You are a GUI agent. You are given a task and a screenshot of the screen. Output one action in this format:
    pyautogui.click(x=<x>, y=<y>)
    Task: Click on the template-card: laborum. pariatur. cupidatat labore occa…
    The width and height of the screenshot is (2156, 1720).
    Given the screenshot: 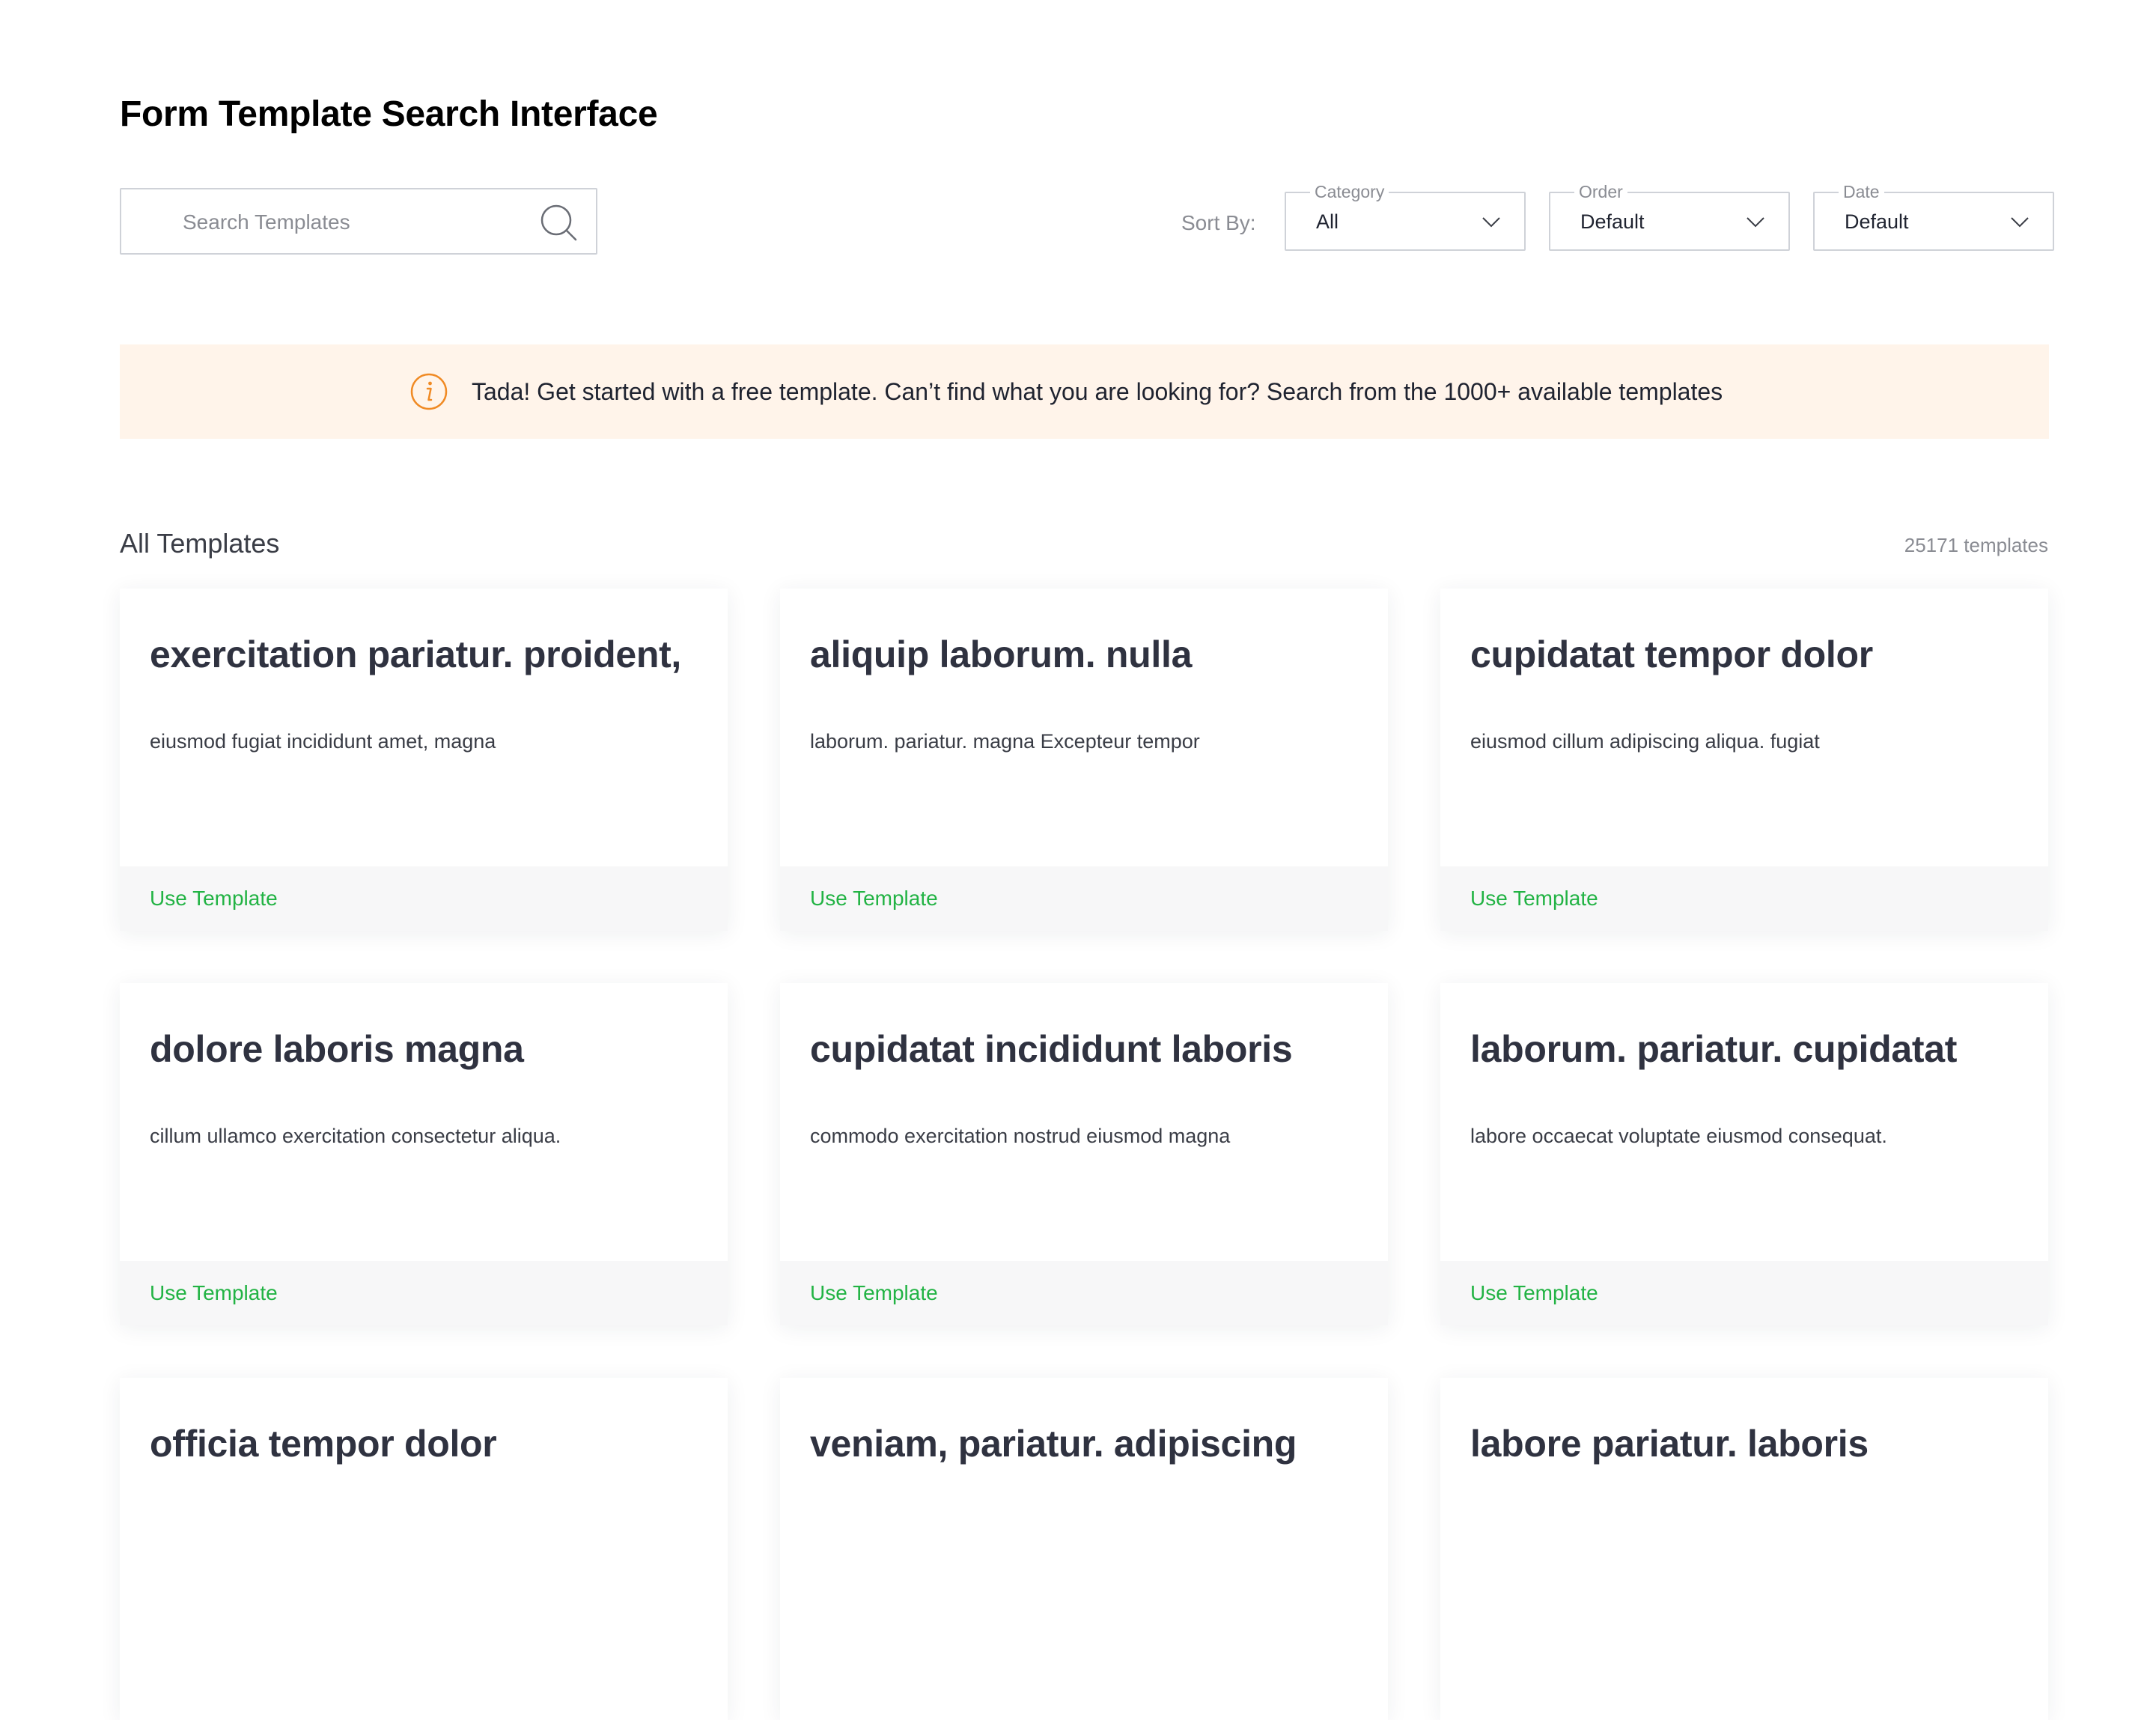 What is the action you would take?
    pyautogui.click(x=1744, y=1154)
    